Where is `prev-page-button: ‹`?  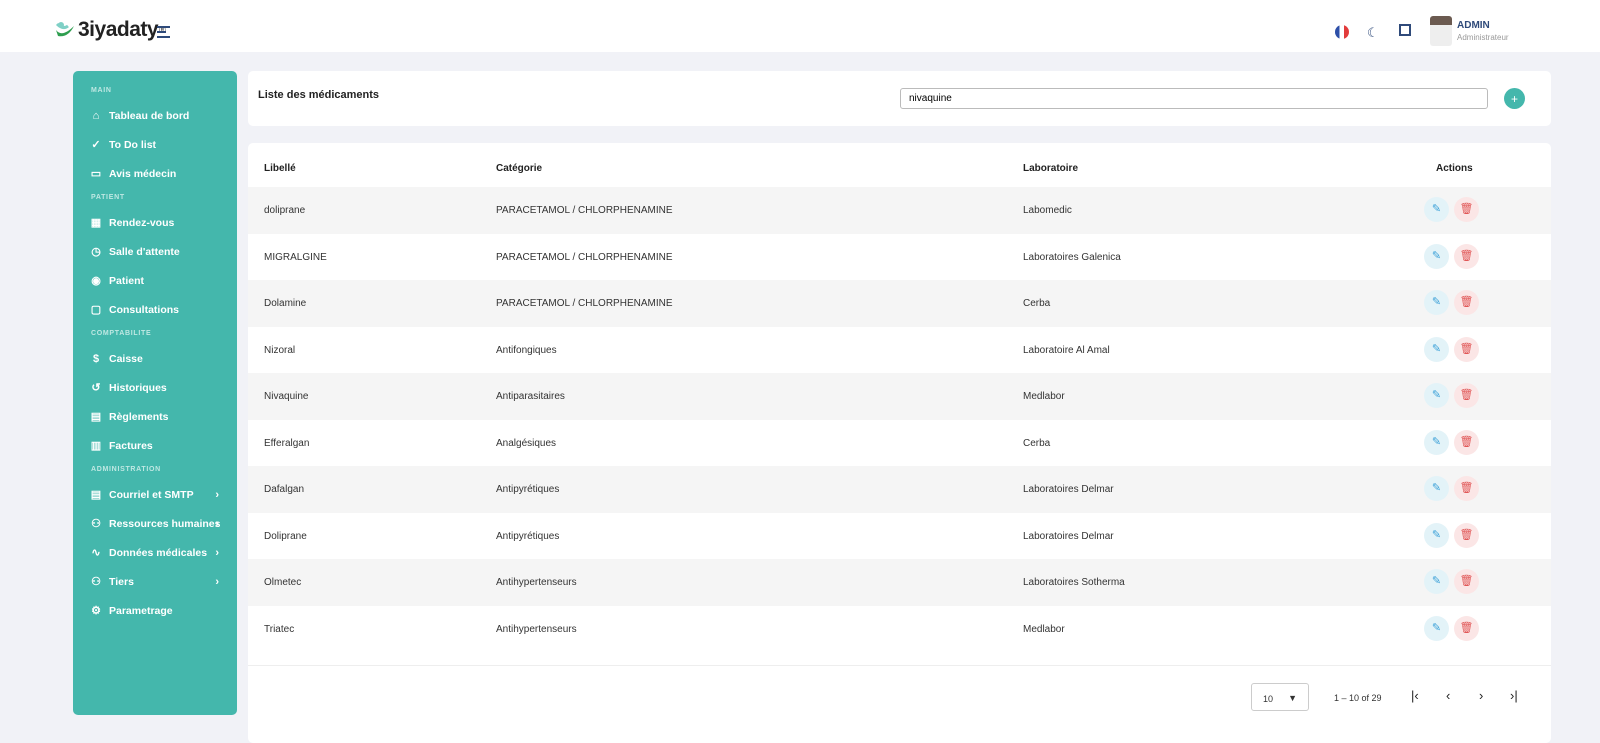
prev-page-button: ‹ is located at coordinates (1448, 695).